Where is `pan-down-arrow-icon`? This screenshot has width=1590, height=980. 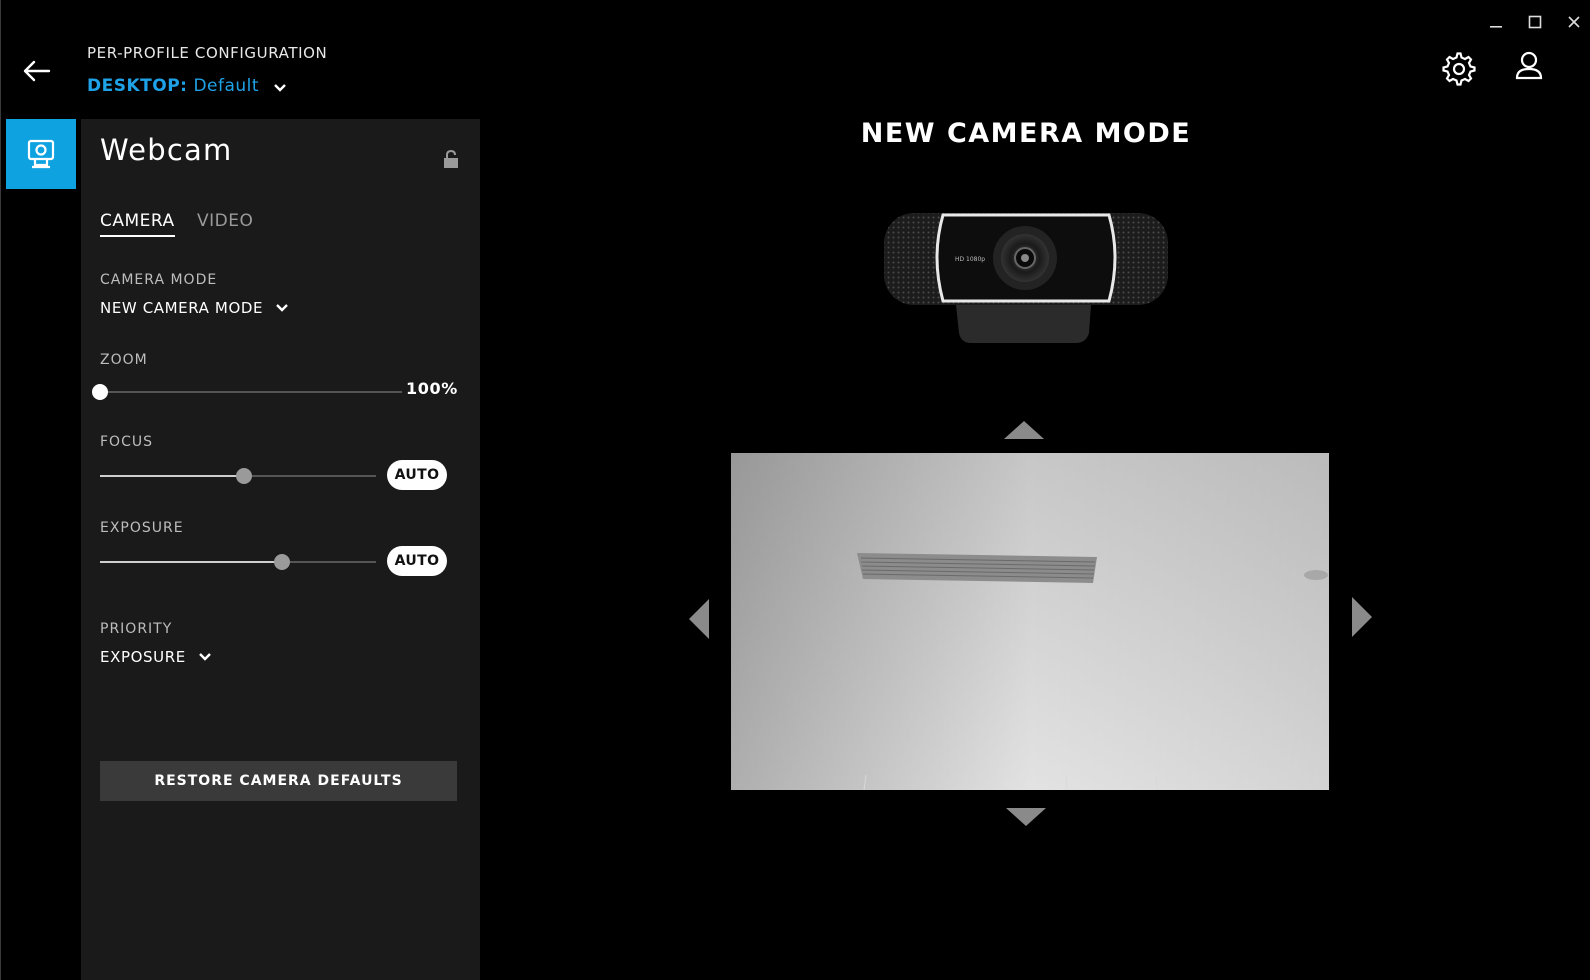
pan-down-arrow-icon is located at coordinates (1026, 817).